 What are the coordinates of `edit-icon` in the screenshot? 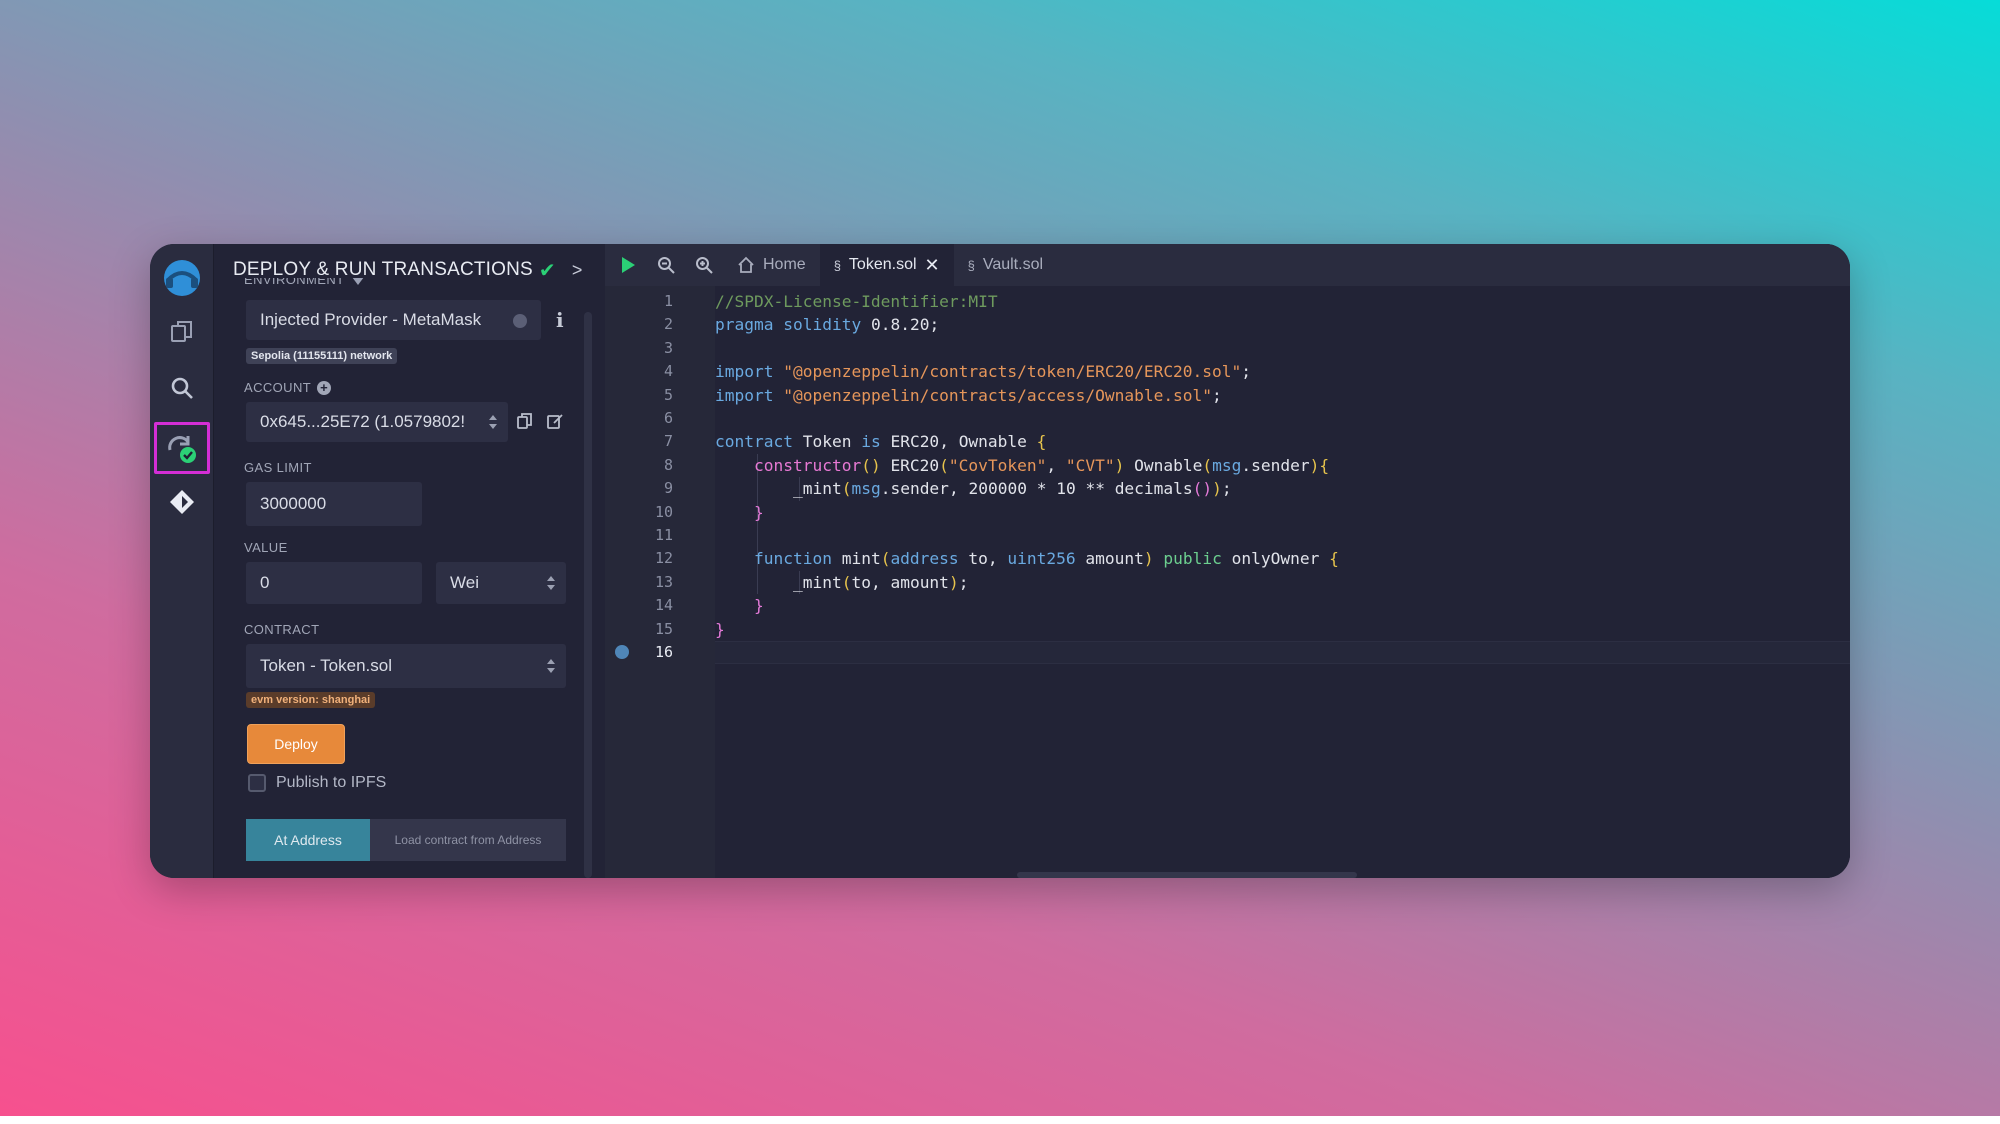 It's located at (555, 423).